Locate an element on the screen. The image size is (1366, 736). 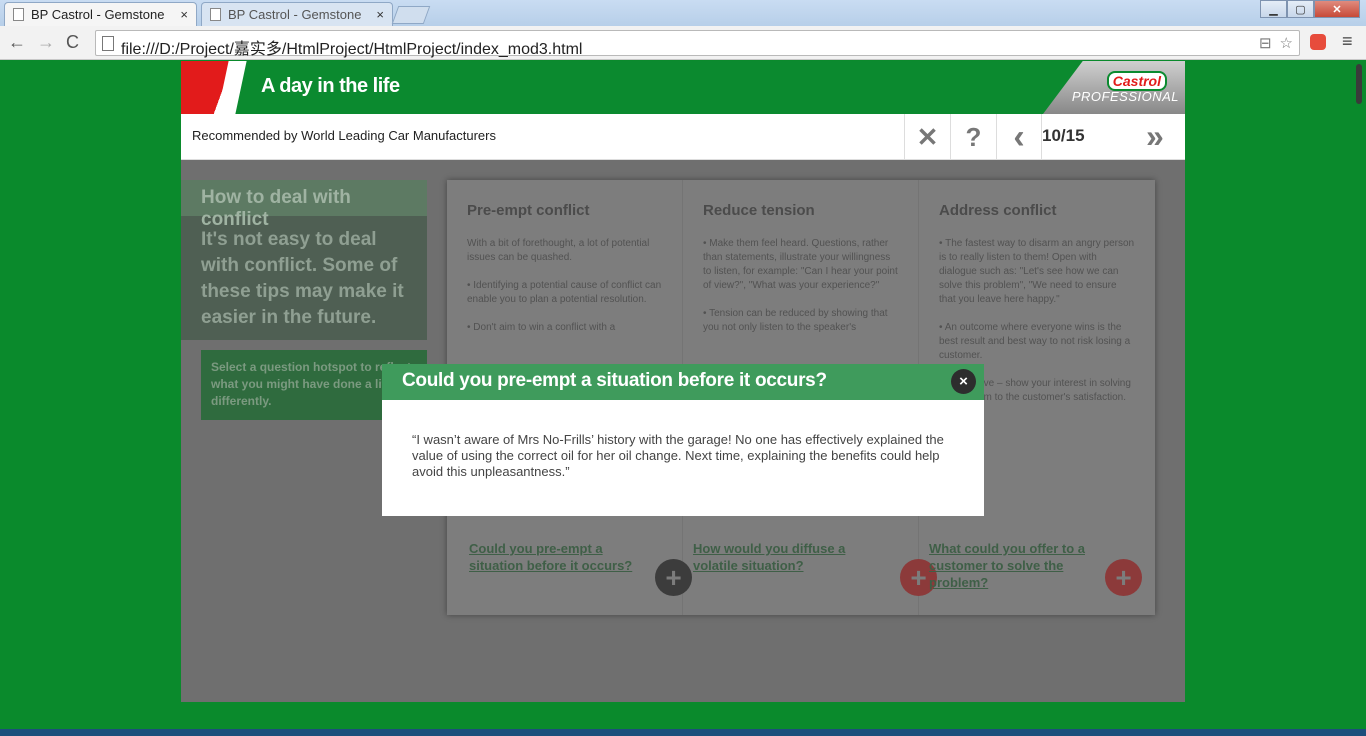
new-tab-button is located at coordinates (411, 15).